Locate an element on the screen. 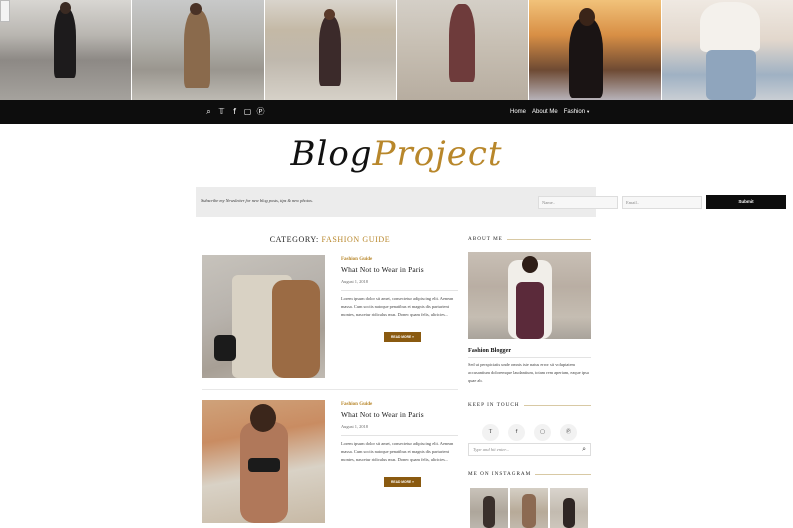 This screenshot has width=793, height=528. menu-item-fashion-label: Fashion is located at coordinates (574, 112).